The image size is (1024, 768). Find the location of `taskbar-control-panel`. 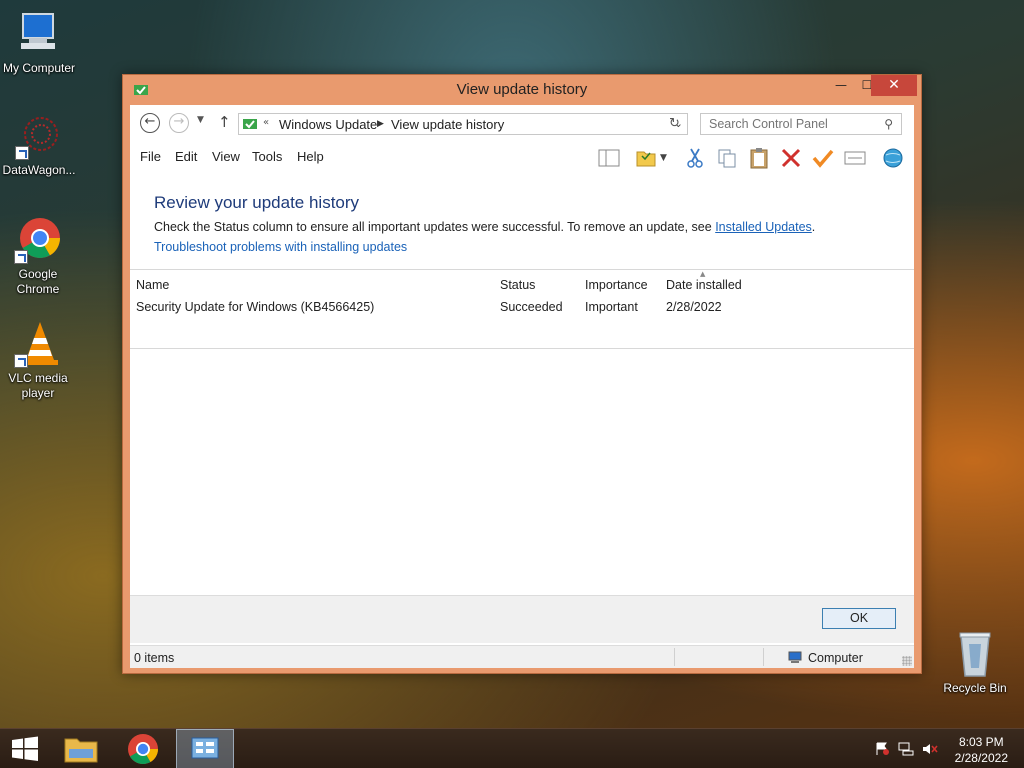

taskbar-control-panel is located at coordinates (205, 748).